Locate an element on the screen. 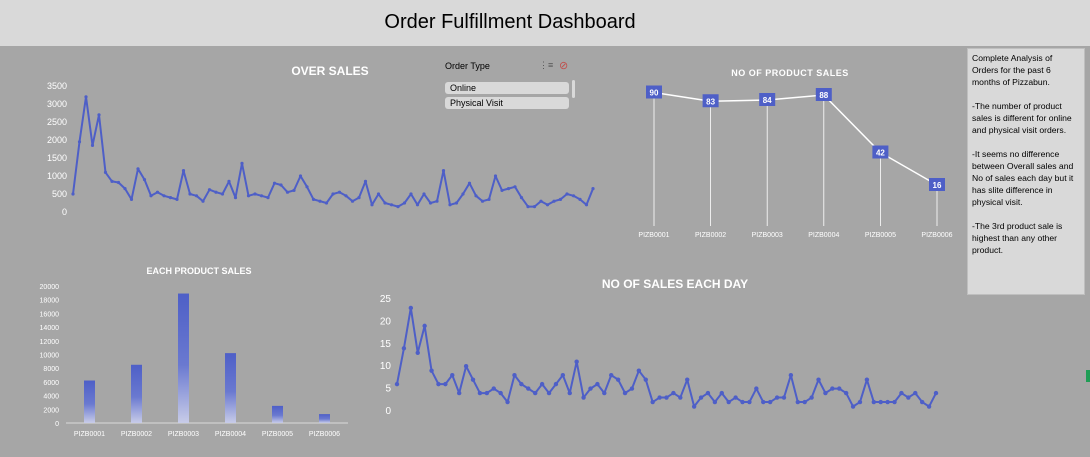  y-tick-label: 10 is located at coordinates (386, 366).